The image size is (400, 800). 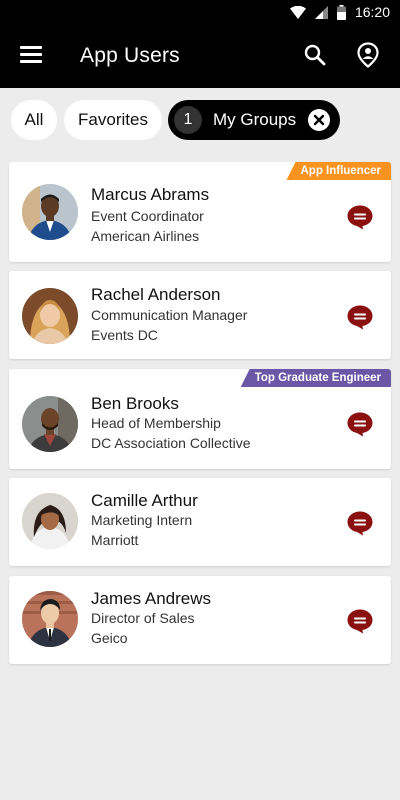 What do you see at coordinates (124, 335) in the screenshot?
I see `user-company: Events DC` at bounding box center [124, 335].